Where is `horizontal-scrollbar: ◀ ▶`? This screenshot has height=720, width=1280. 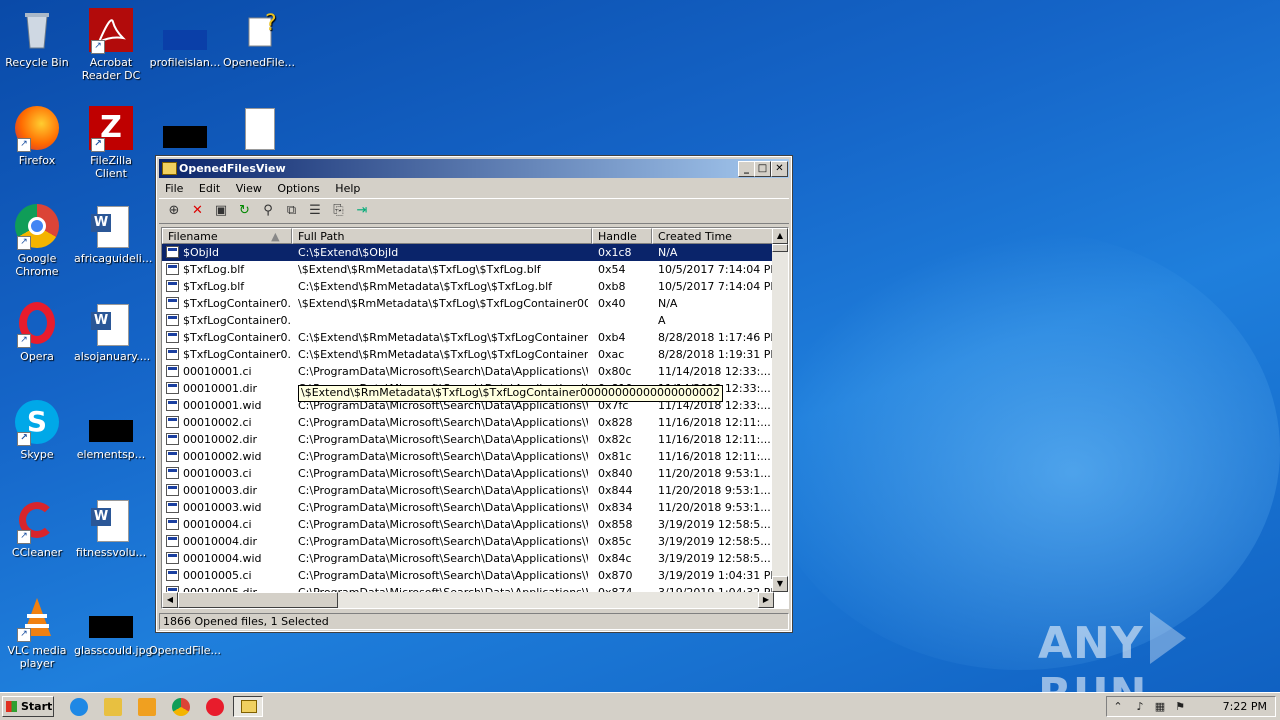 horizontal-scrollbar: ◀ ▶ is located at coordinates (468, 600).